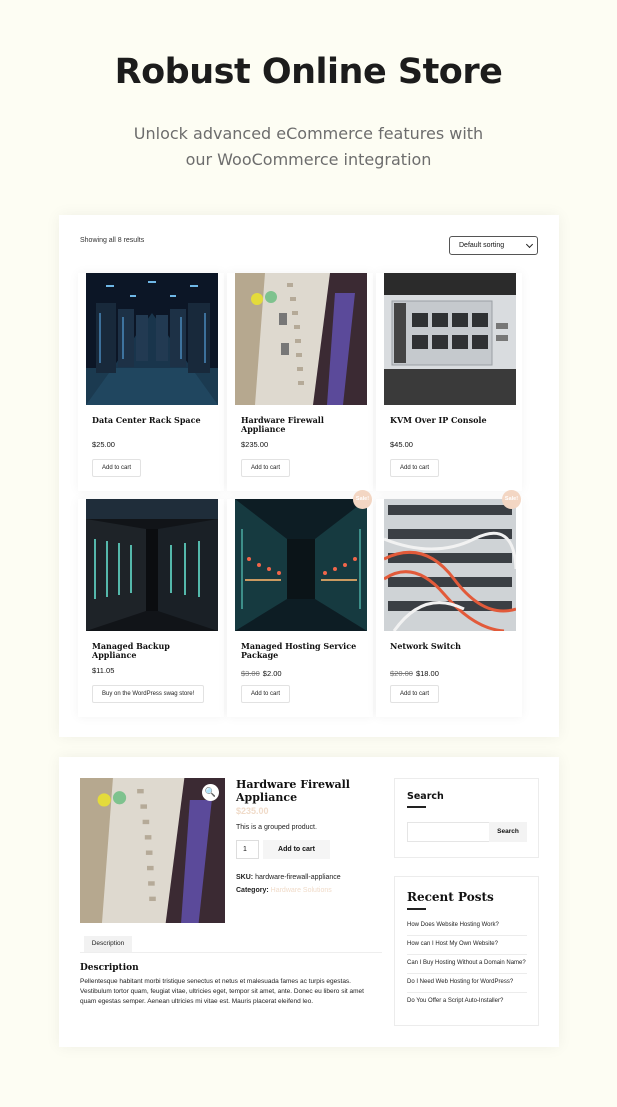  Describe the element at coordinates (467, 926) in the screenshot. I see `recent-post-link: How Does Website Hosting Work?` at that location.